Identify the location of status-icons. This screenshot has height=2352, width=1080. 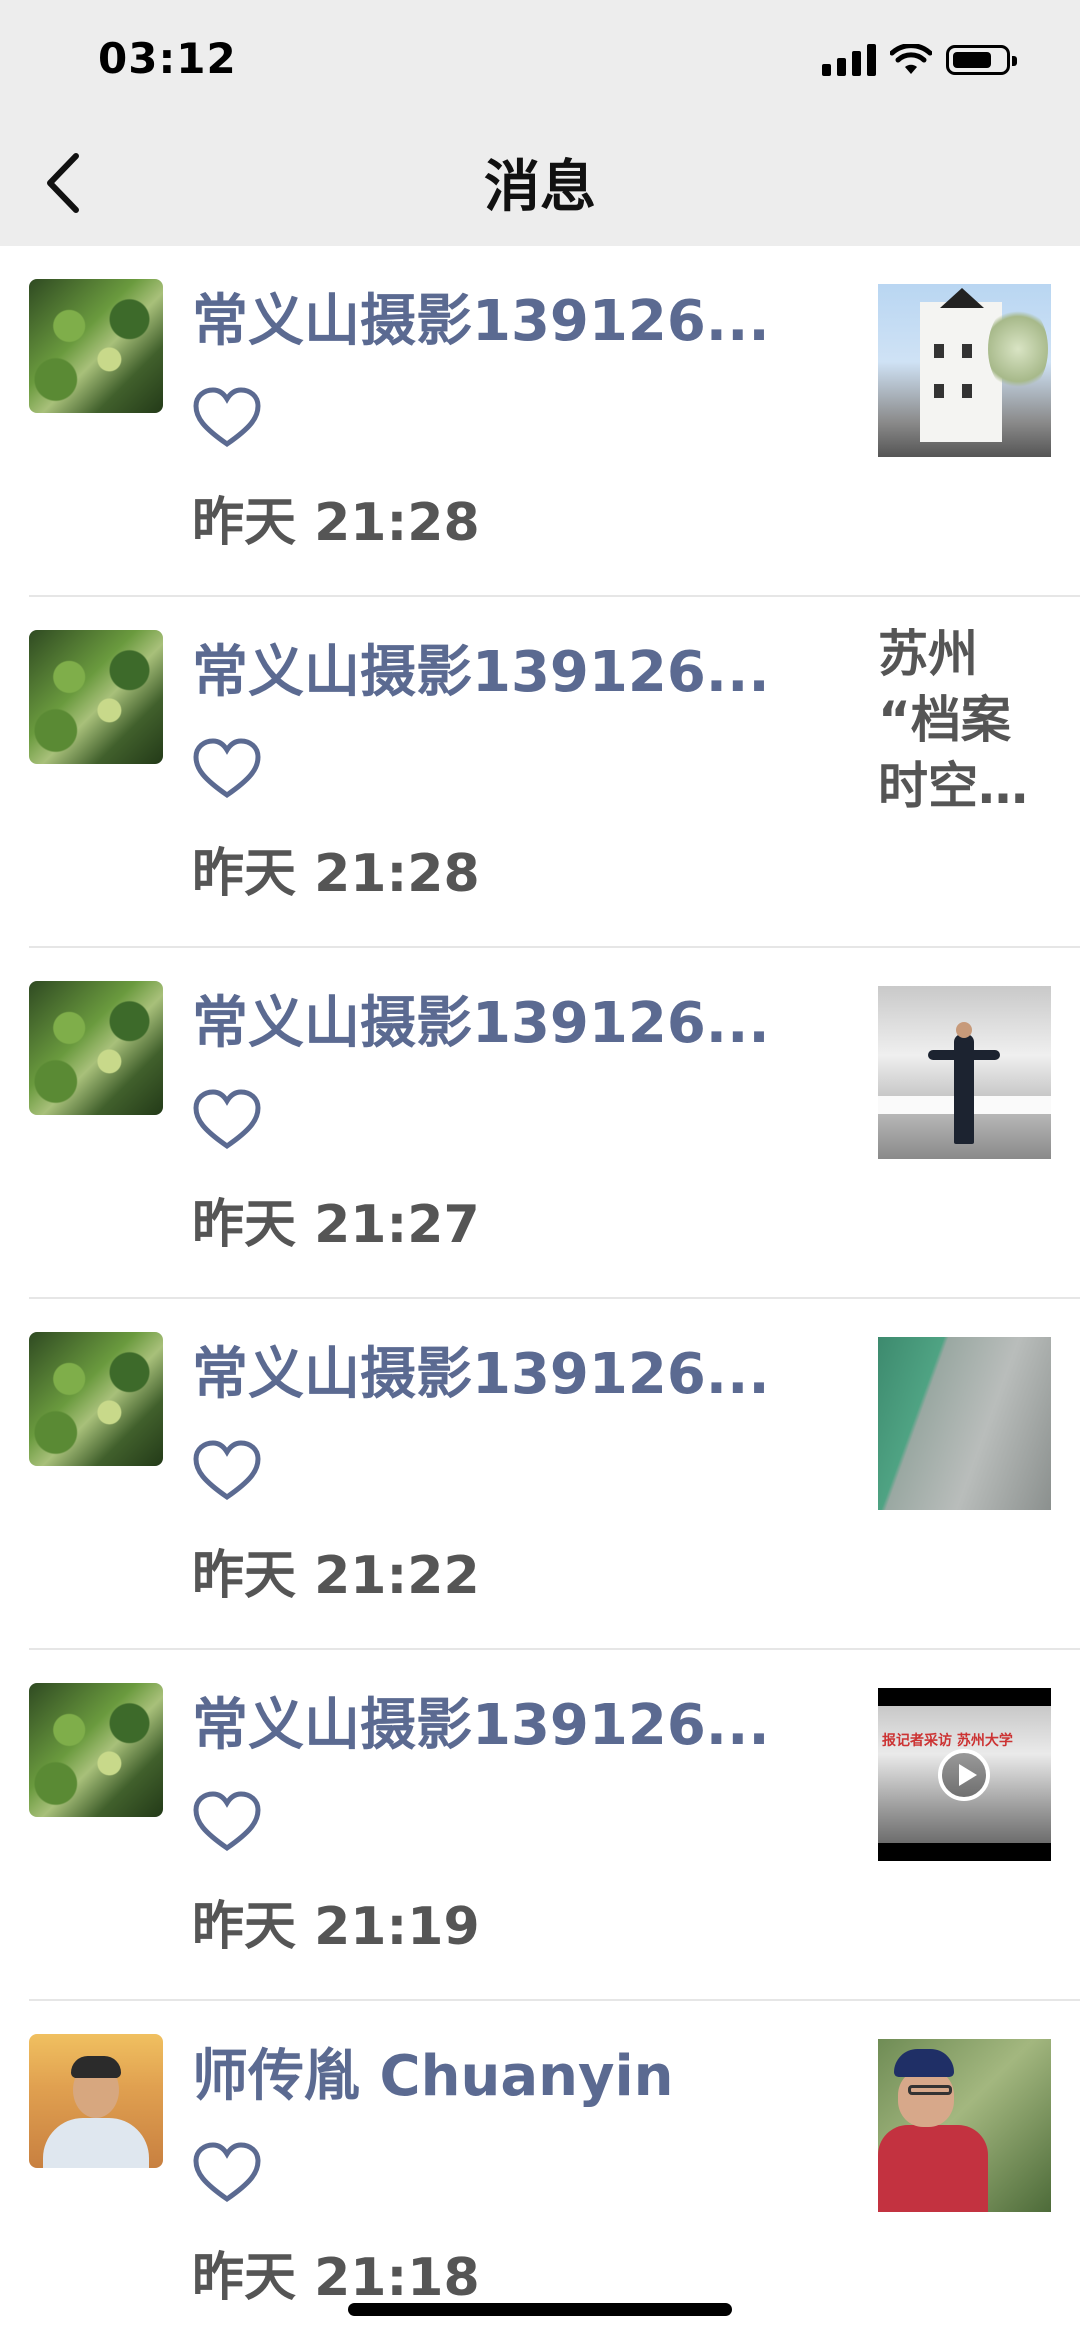
(919, 60).